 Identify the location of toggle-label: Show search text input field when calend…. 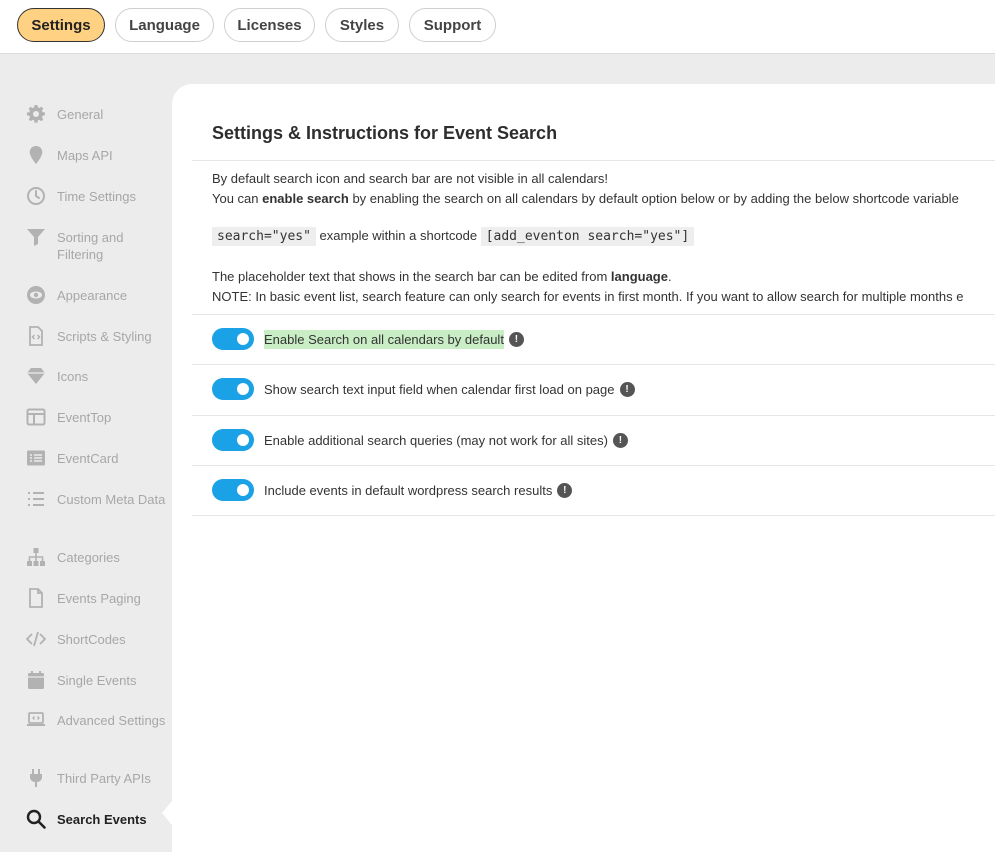
(439, 389).